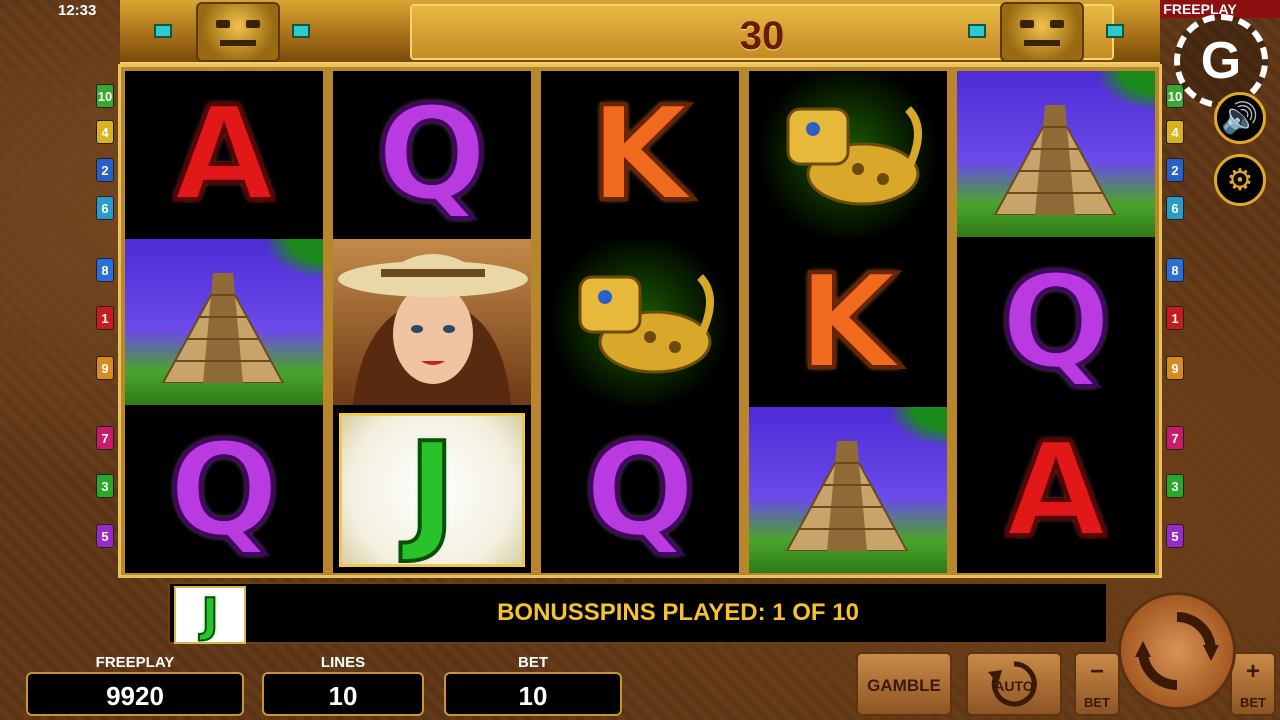  I want to click on top-banner: 30, so click(640, 32).